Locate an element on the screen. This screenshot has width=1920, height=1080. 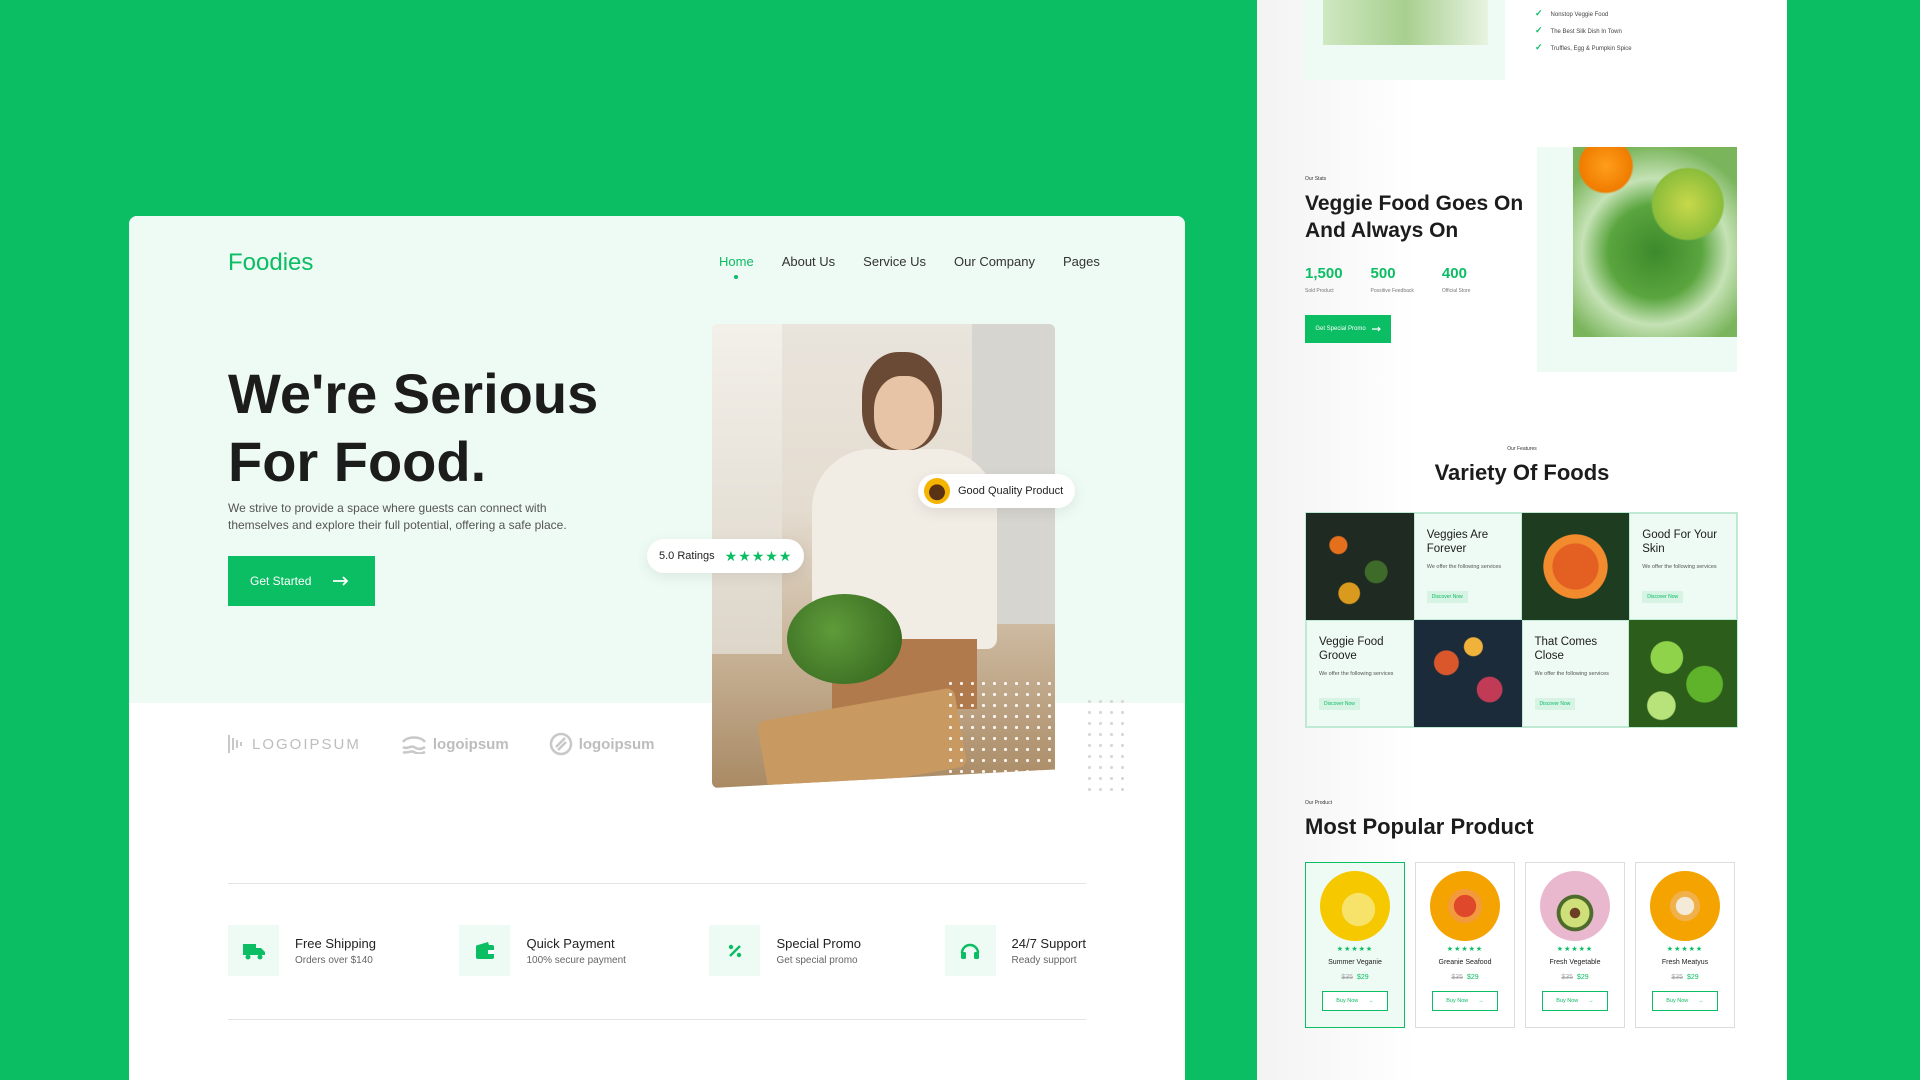
site-logo: Foodies is located at coordinates (270, 263).